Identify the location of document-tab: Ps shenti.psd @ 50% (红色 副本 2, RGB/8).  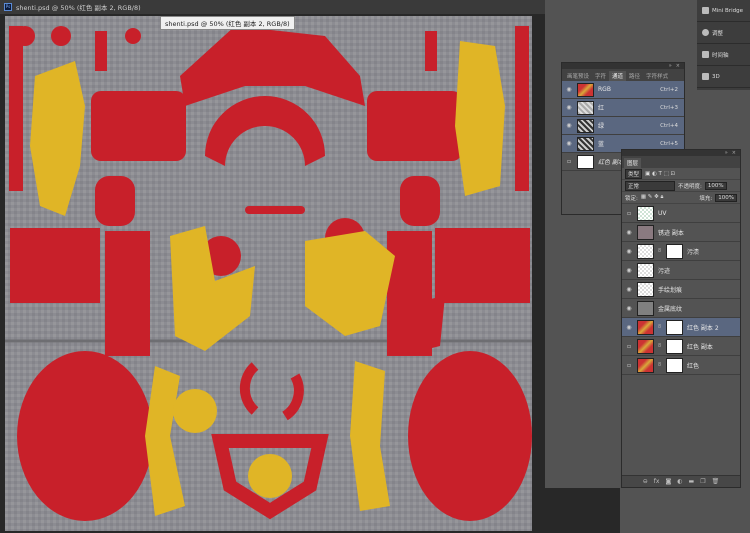
(272, 7).